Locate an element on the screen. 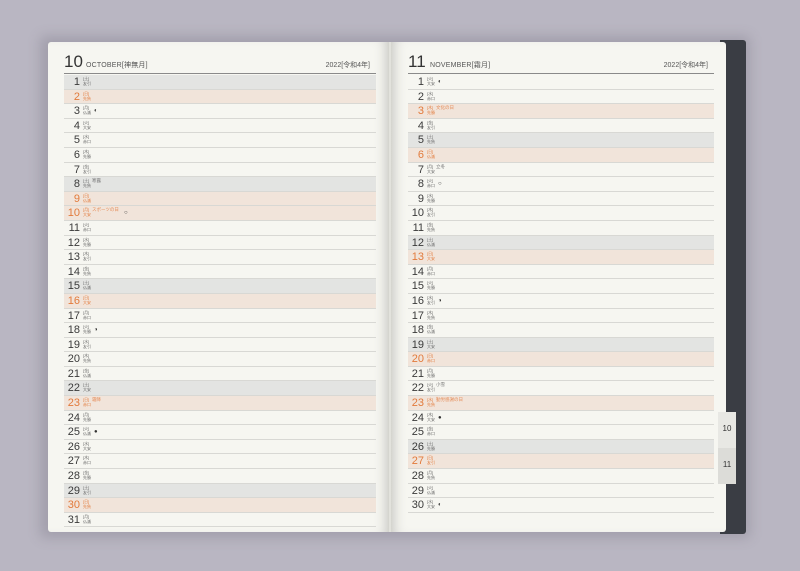  day-row: 5 [水] 赤口 is located at coordinates (220, 140).